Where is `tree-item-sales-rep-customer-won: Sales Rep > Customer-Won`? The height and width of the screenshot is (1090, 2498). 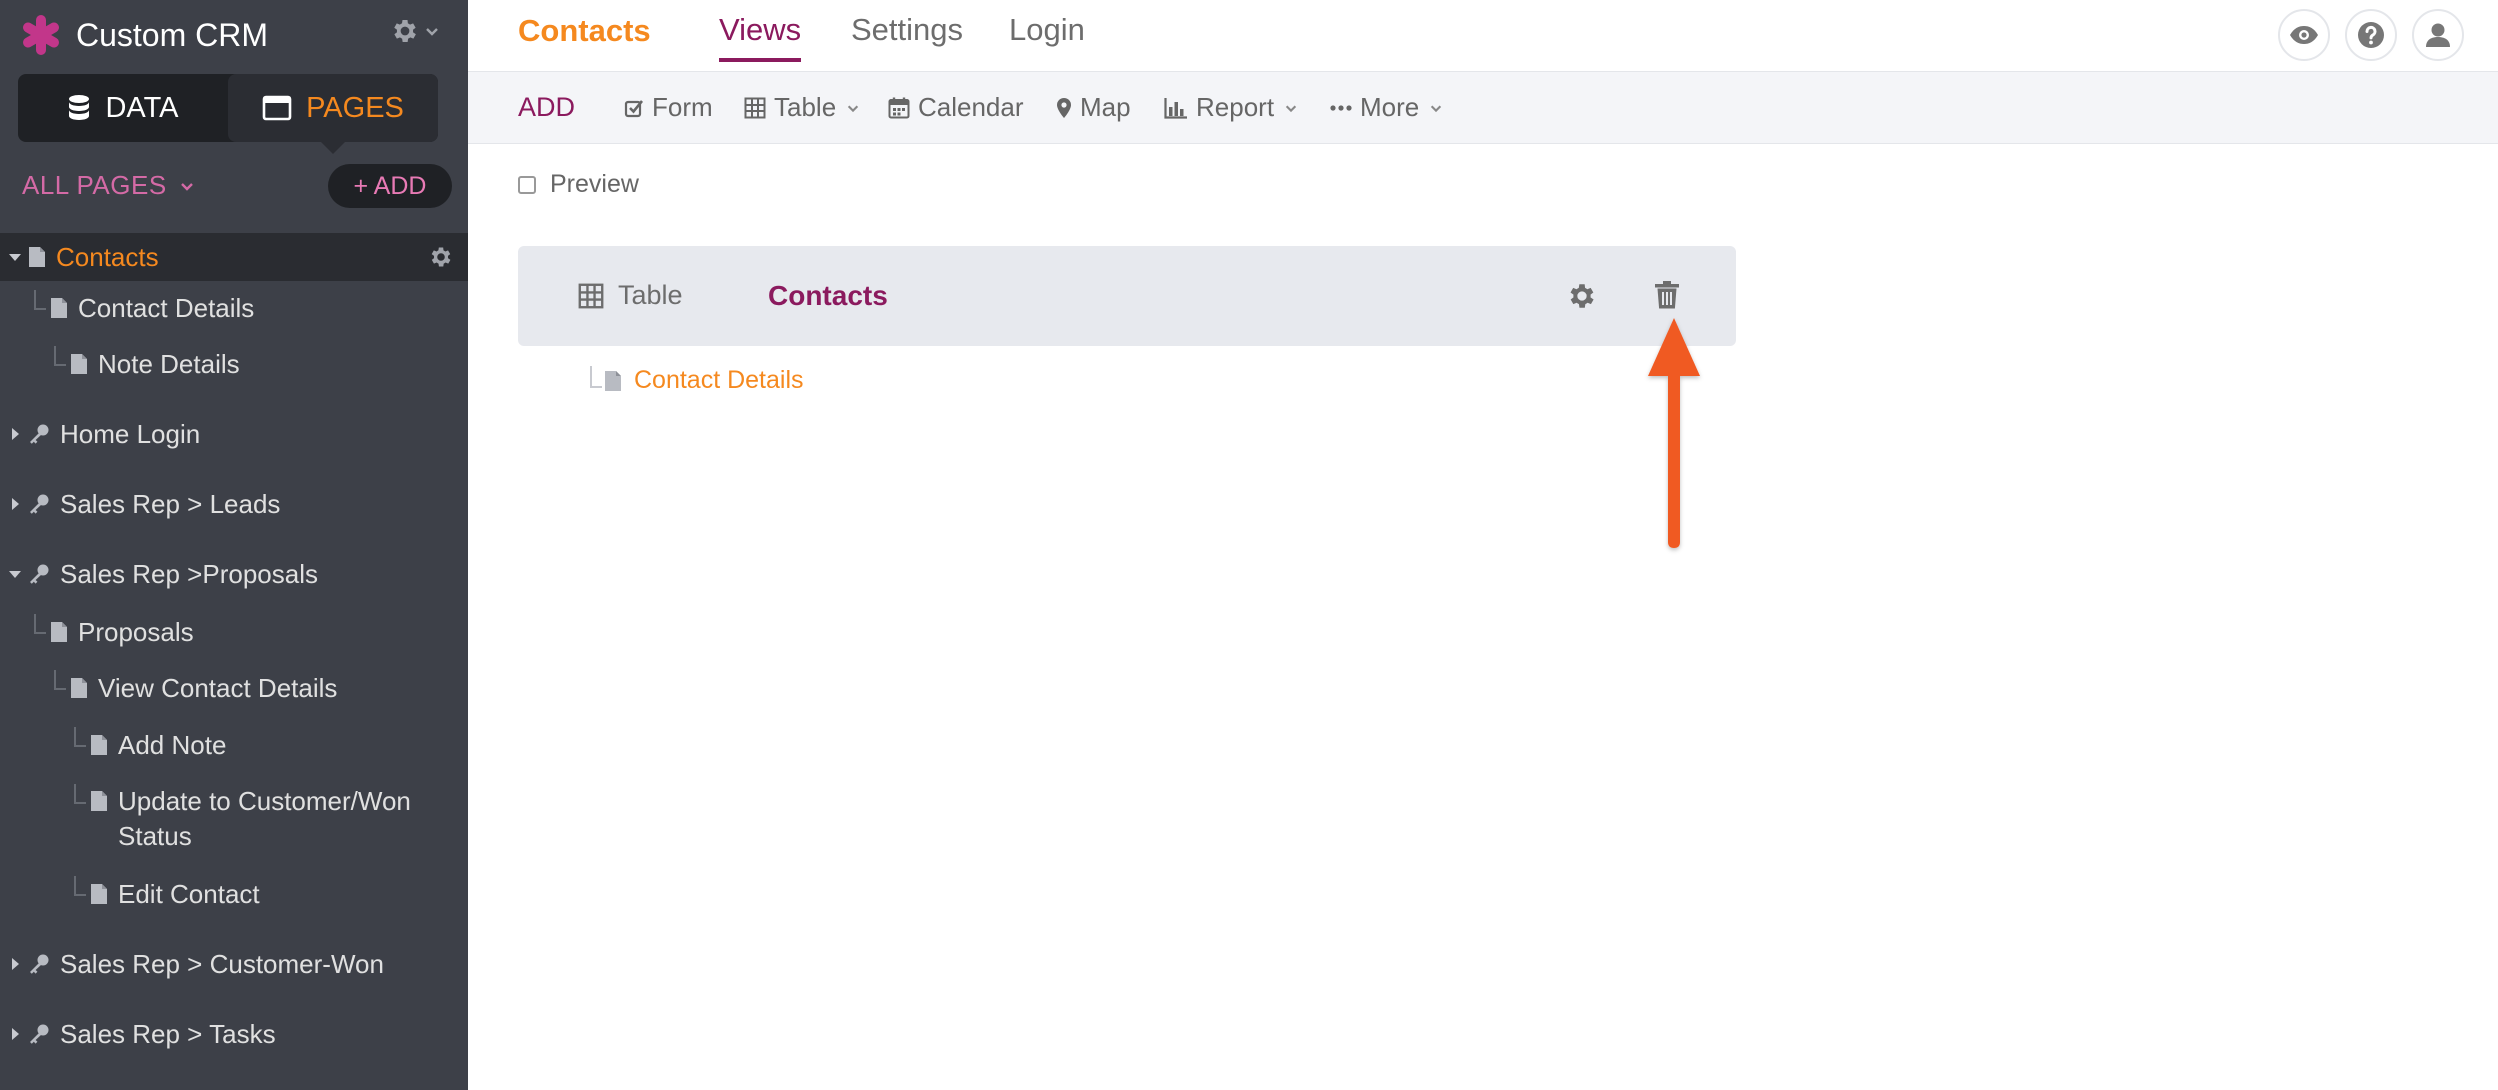
tree-item-sales-rep-customer-won: Sales Rep > Customer-Won is located at coordinates (234, 964).